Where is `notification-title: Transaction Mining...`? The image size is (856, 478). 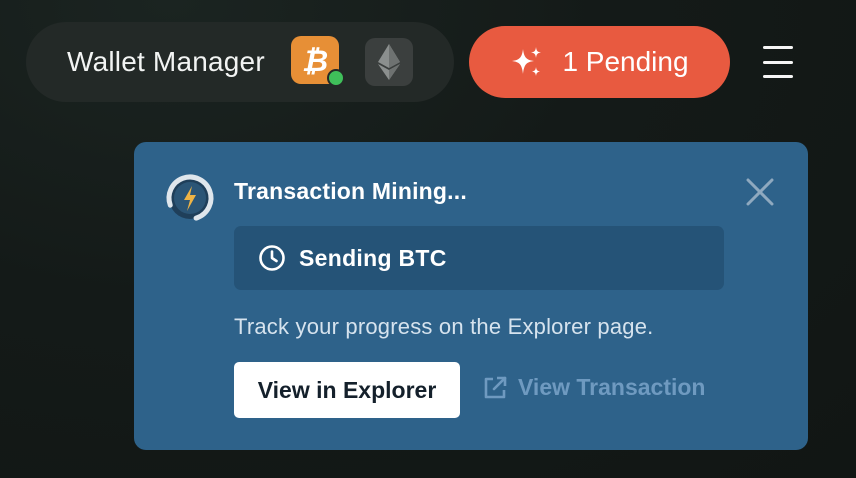 notification-title: Transaction Mining... is located at coordinates (350, 191).